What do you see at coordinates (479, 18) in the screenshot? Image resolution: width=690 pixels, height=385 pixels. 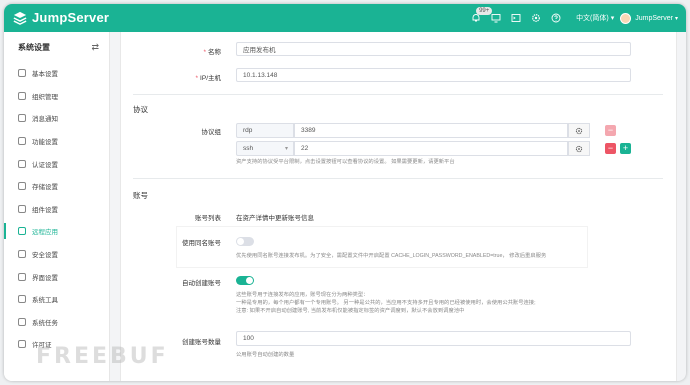 I see `notifications-button: 99+` at bounding box center [479, 18].